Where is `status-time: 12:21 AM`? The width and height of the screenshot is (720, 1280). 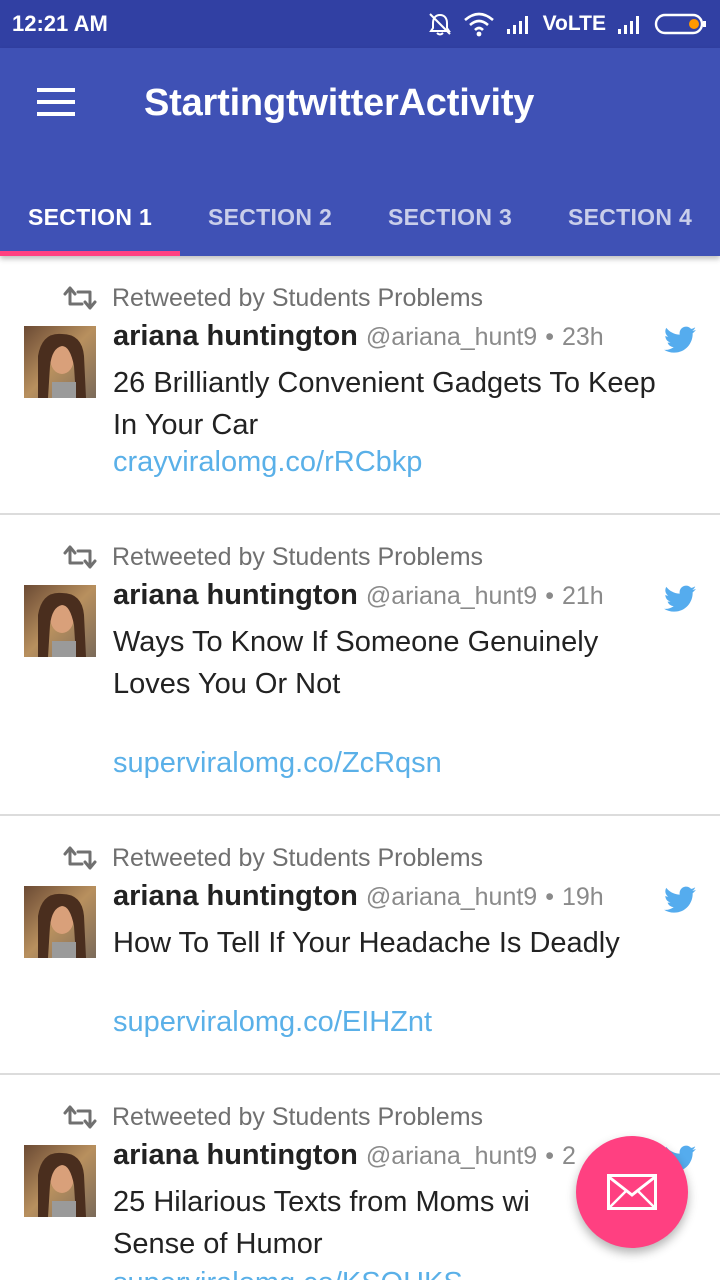
status-time: 12:21 AM is located at coordinates (60, 23).